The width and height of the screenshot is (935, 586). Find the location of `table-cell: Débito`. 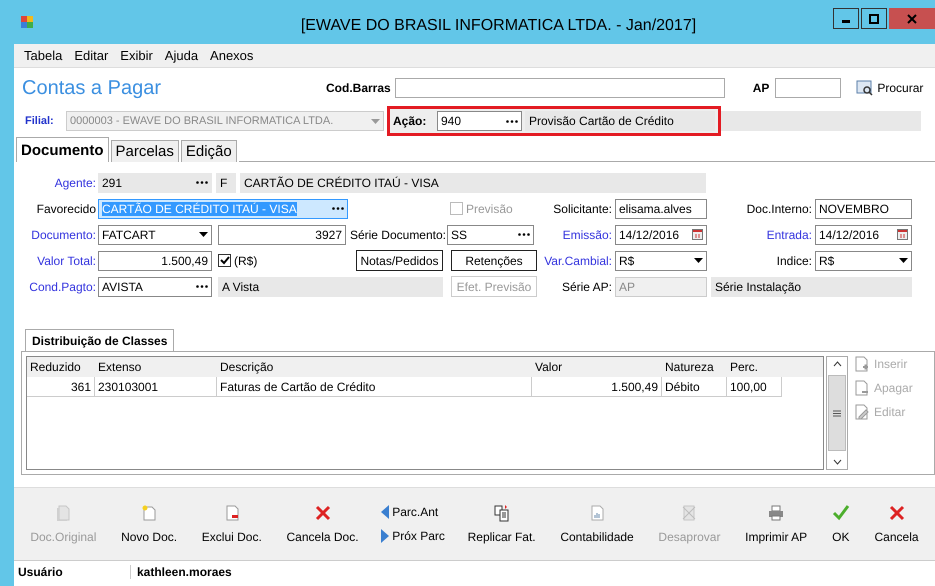

table-cell: Débito is located at coordinates (694, 387).